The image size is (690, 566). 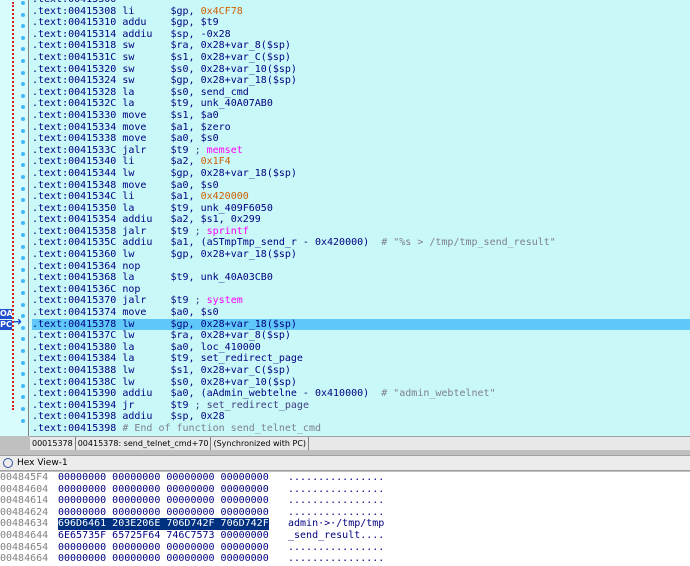 I want to click on instruction-line: .text:00415364 nop, so click(x=361, y=267).